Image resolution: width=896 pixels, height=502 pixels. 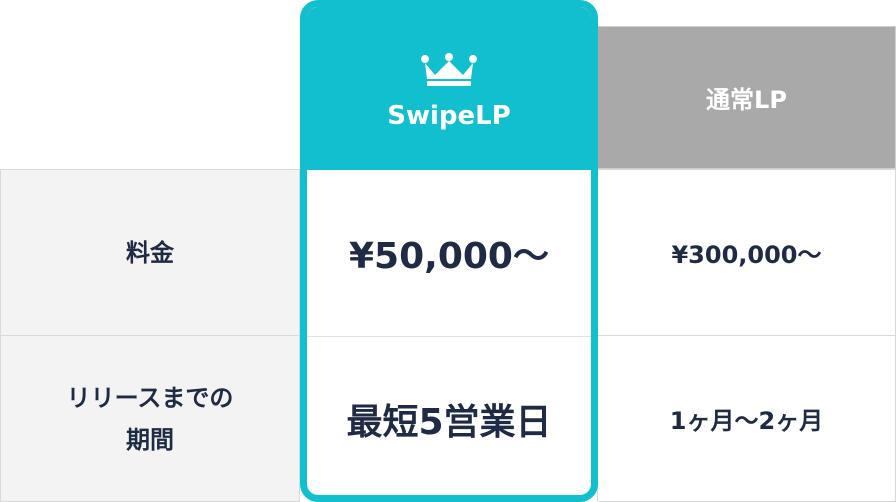 What do you see at coordinates (449, 115) in the screenshot?
I see `swipe-lp-title: SwipeLP` at bounding box center [449, 115].